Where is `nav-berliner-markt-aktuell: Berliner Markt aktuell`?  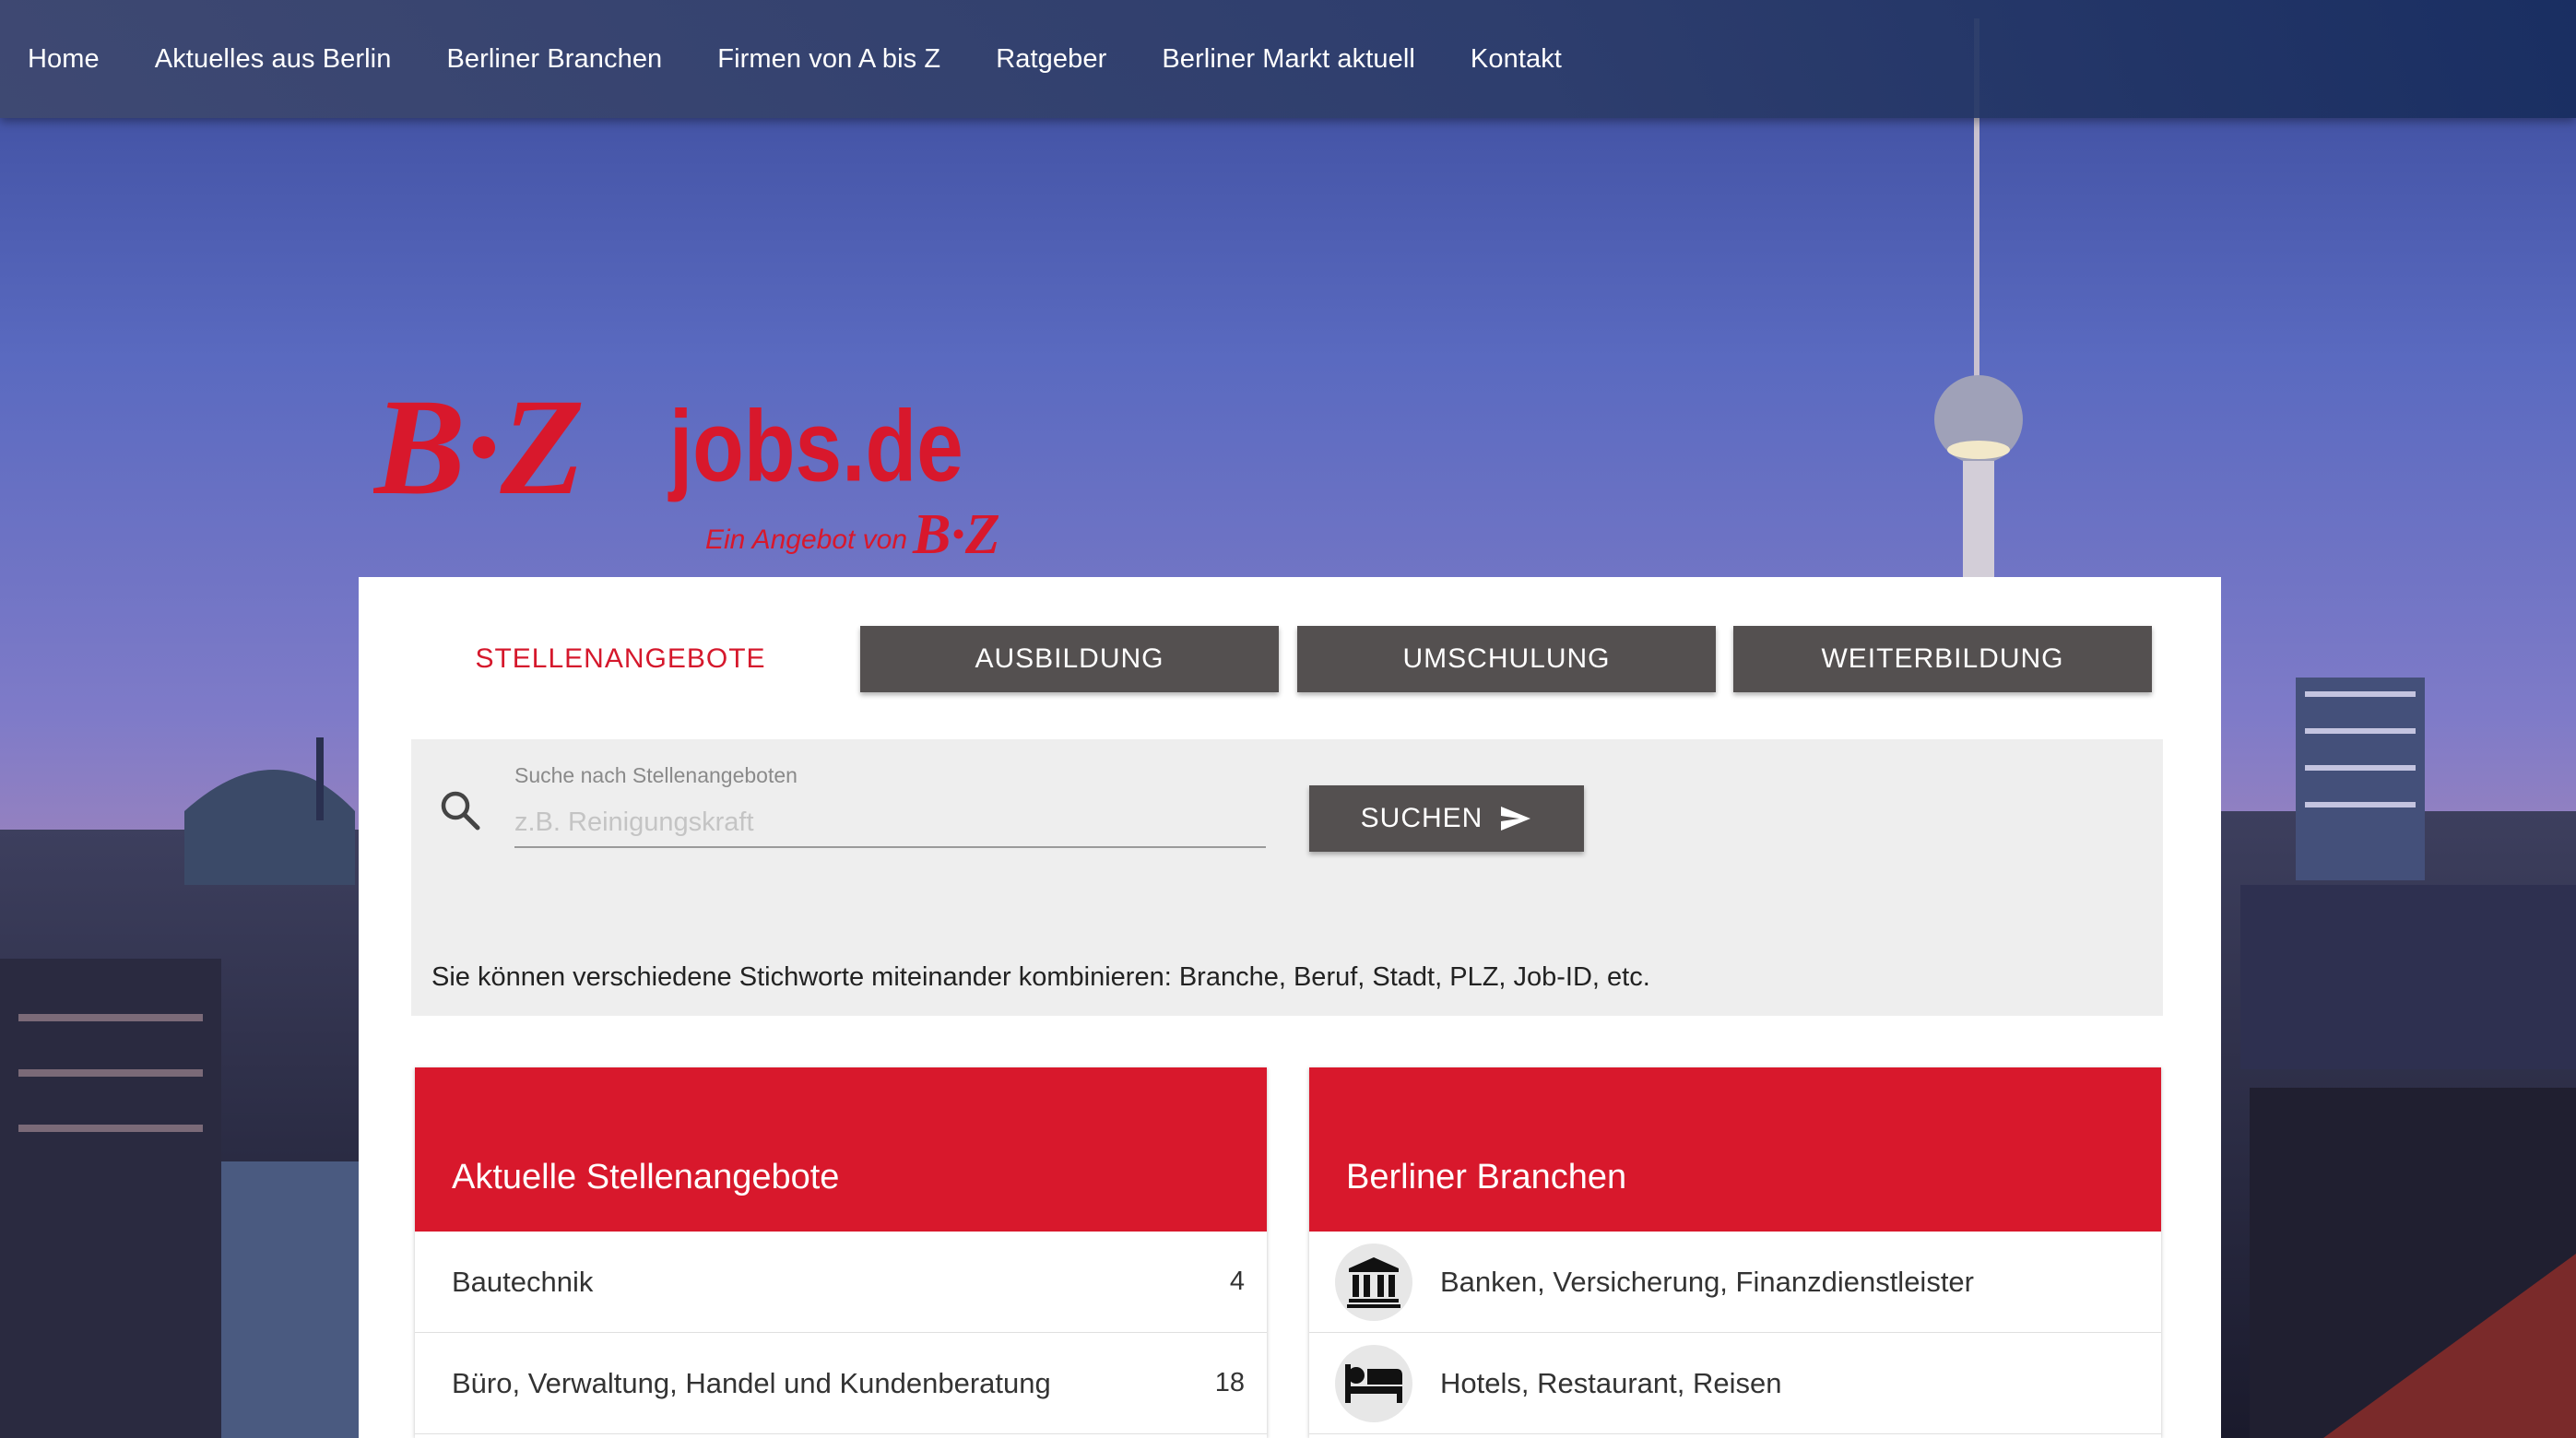 nav-berliner-markt-aktuell: Berliner Markt aktuell is located at coordinates (1288, 59).